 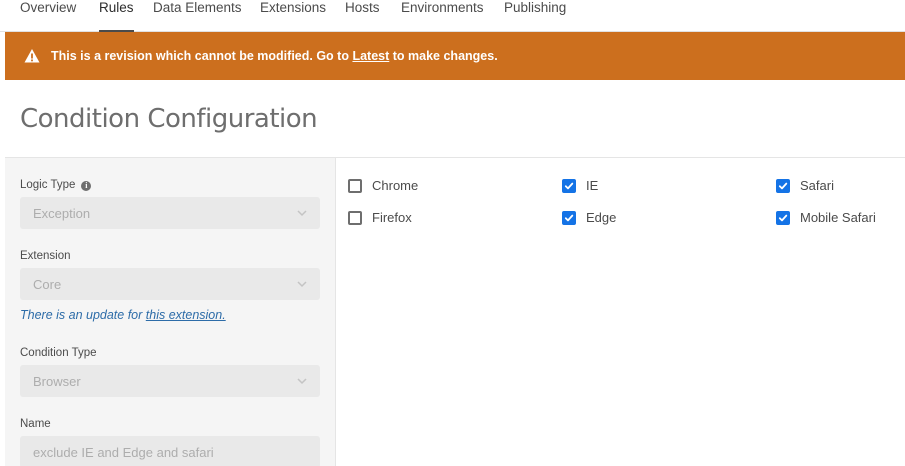 What do you see at coordinates (32, 56) in the screenshot?
I see `warning-icon` at bounding box center [32, 56].